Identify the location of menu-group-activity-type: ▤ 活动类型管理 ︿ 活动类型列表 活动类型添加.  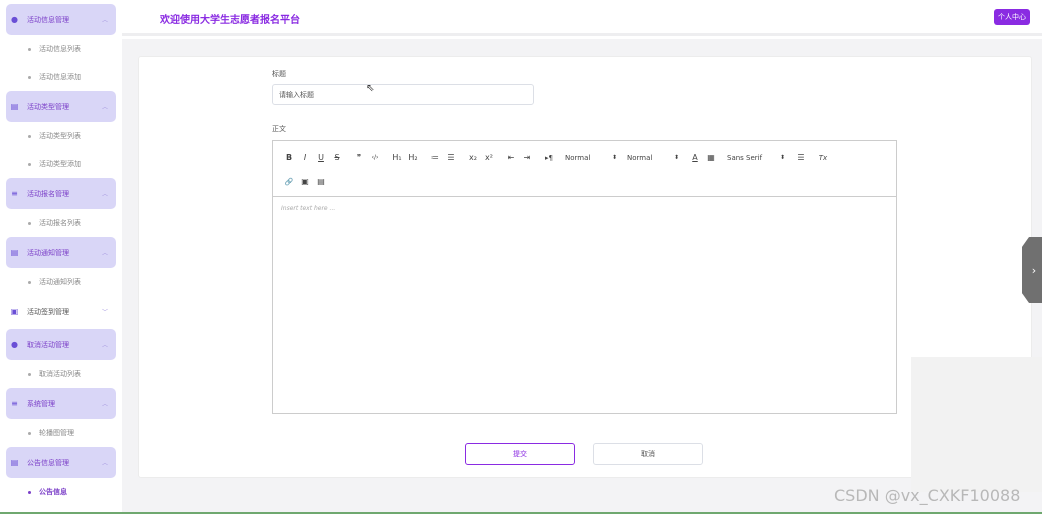
(61, 134).